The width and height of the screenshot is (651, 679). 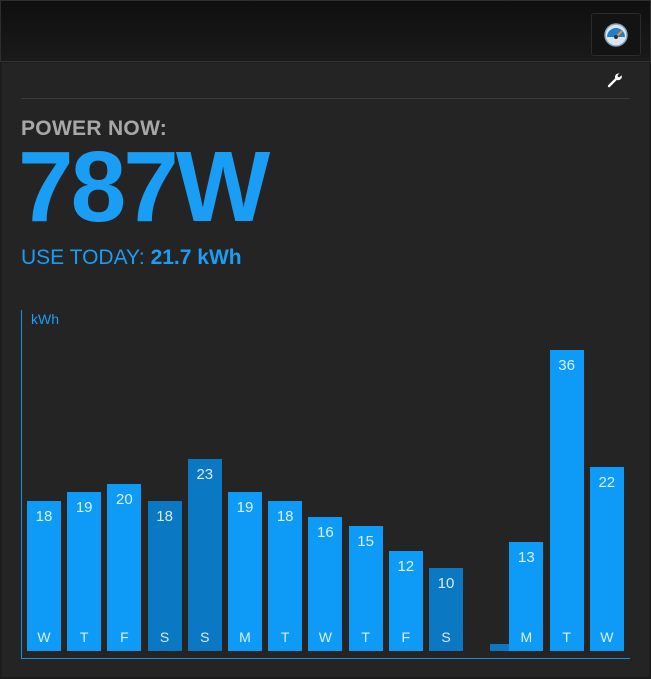 I want to click on y-axis, so click(x=21, y=484).